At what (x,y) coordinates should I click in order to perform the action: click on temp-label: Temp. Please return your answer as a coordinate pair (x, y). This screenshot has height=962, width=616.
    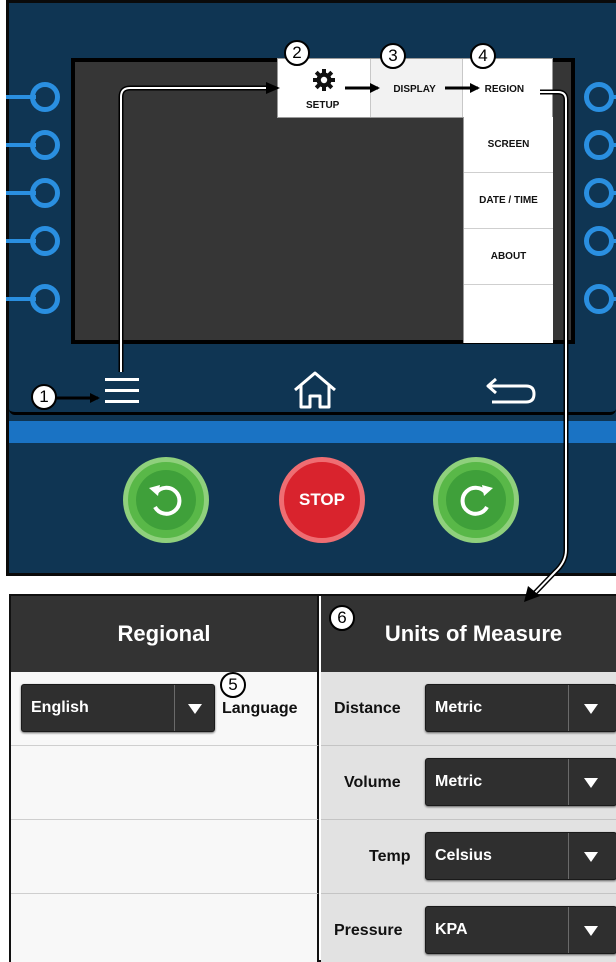
    Looking at the image, I should click on (390, 856).